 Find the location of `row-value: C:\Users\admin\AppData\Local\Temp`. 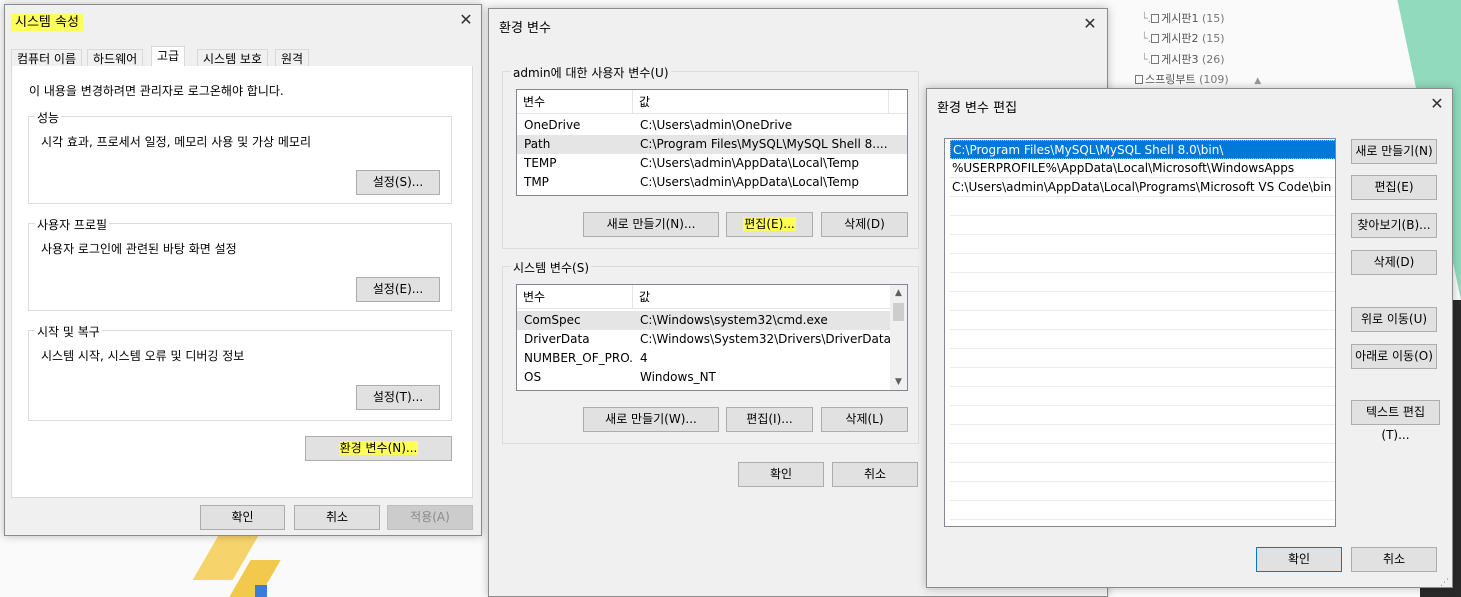

row-value: C:\Users\admin\AppData\Local\Temp is located at coordinates (750, 163).